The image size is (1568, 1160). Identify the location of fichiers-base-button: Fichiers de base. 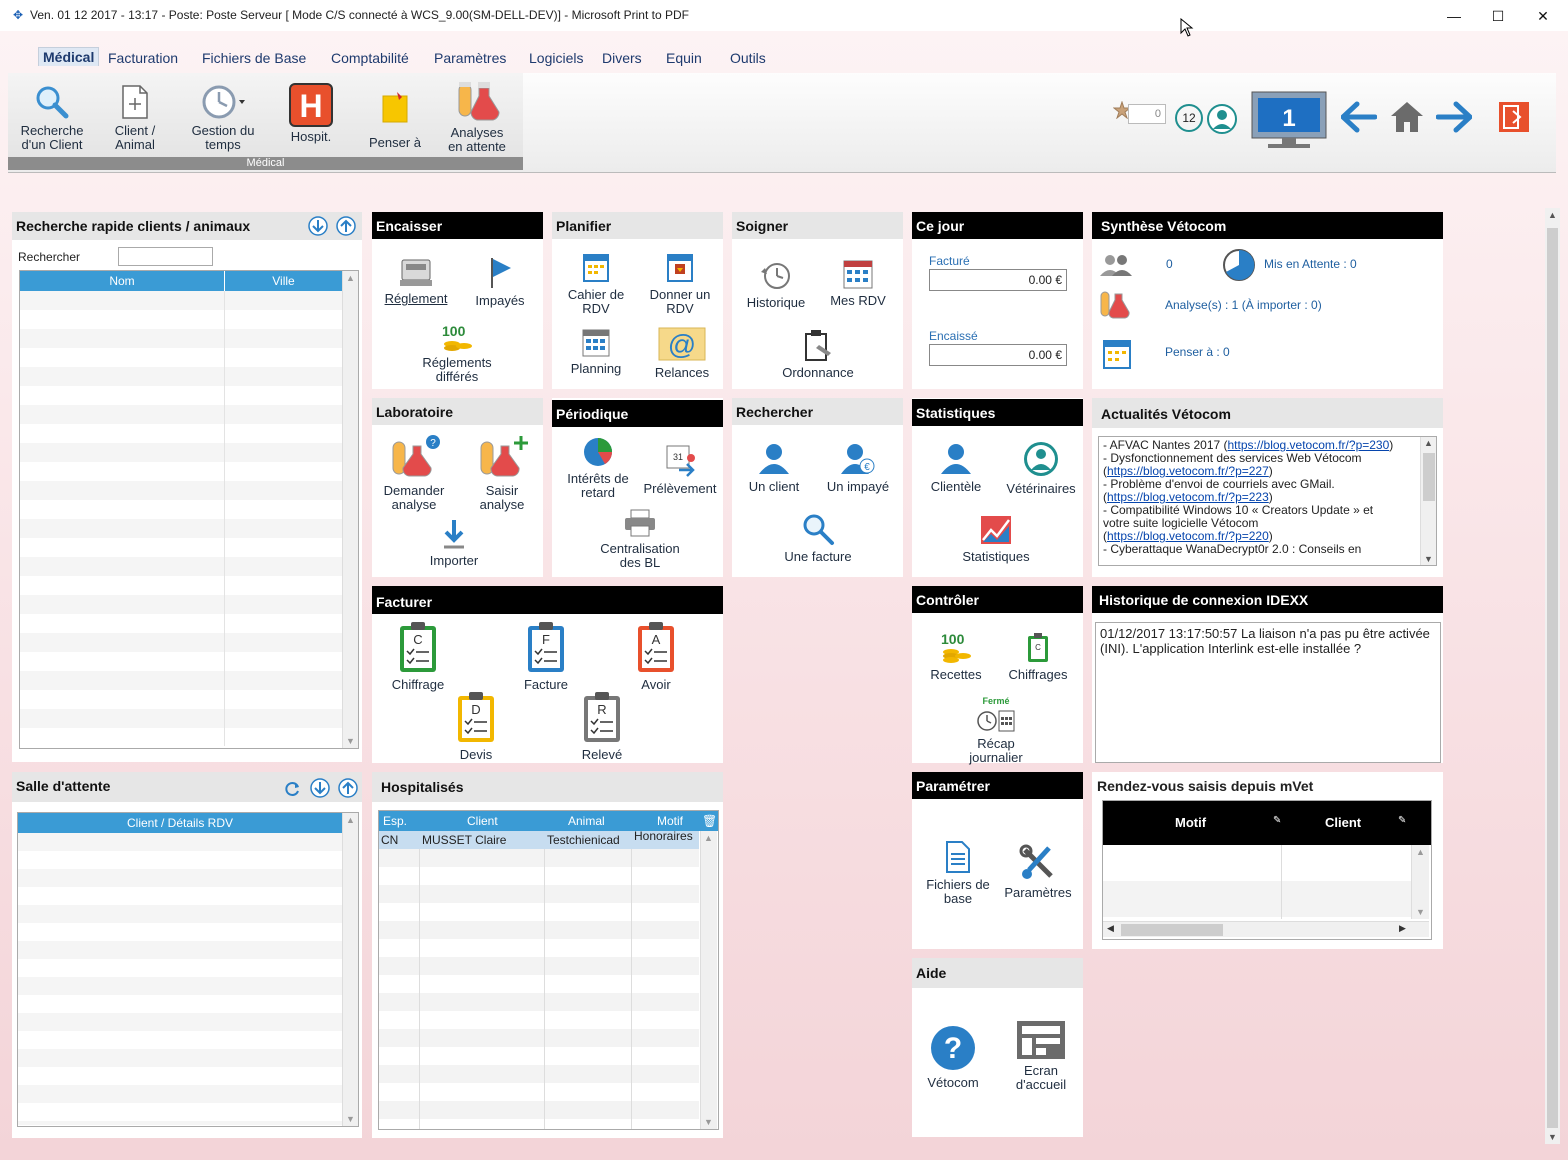
(958, 873).